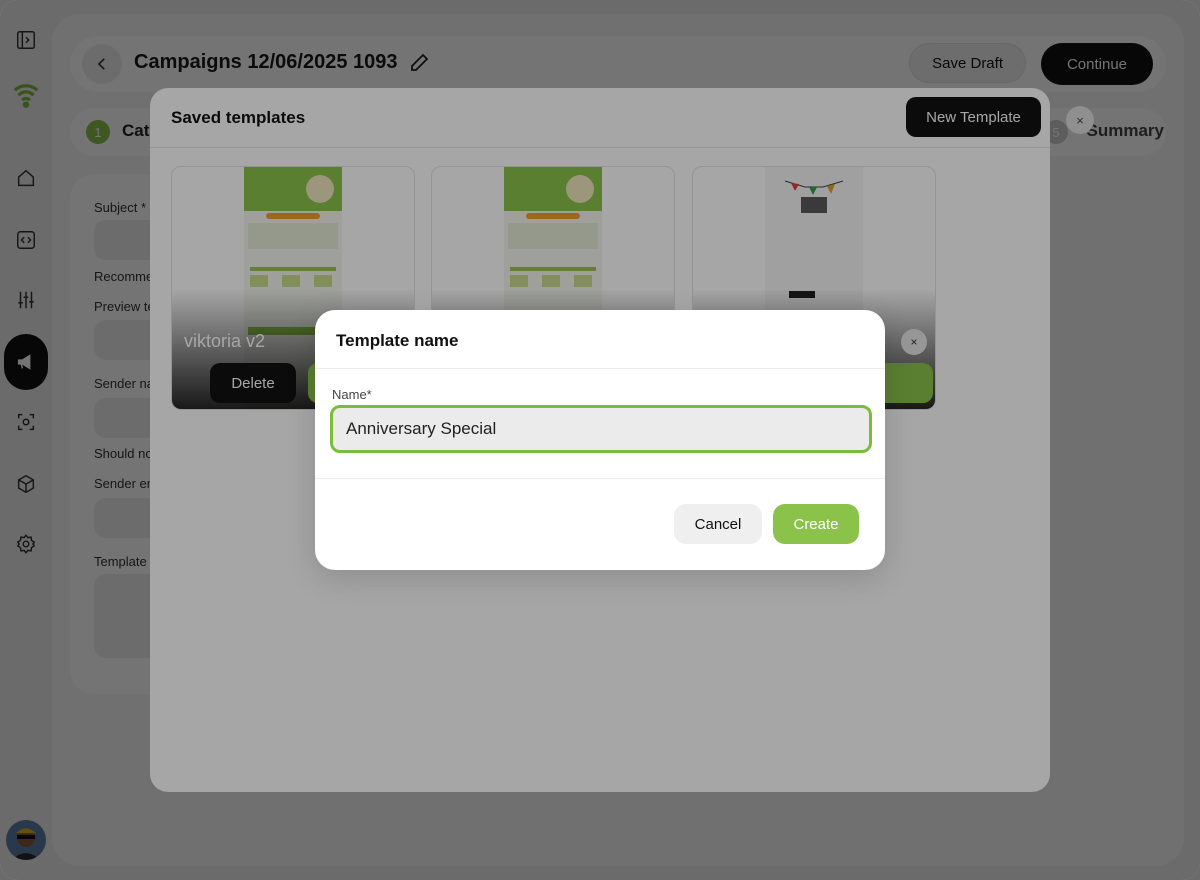  Describe the element at coordinates (600, 339) in the screenshot. I see `dialog-header: Template name` at that location.